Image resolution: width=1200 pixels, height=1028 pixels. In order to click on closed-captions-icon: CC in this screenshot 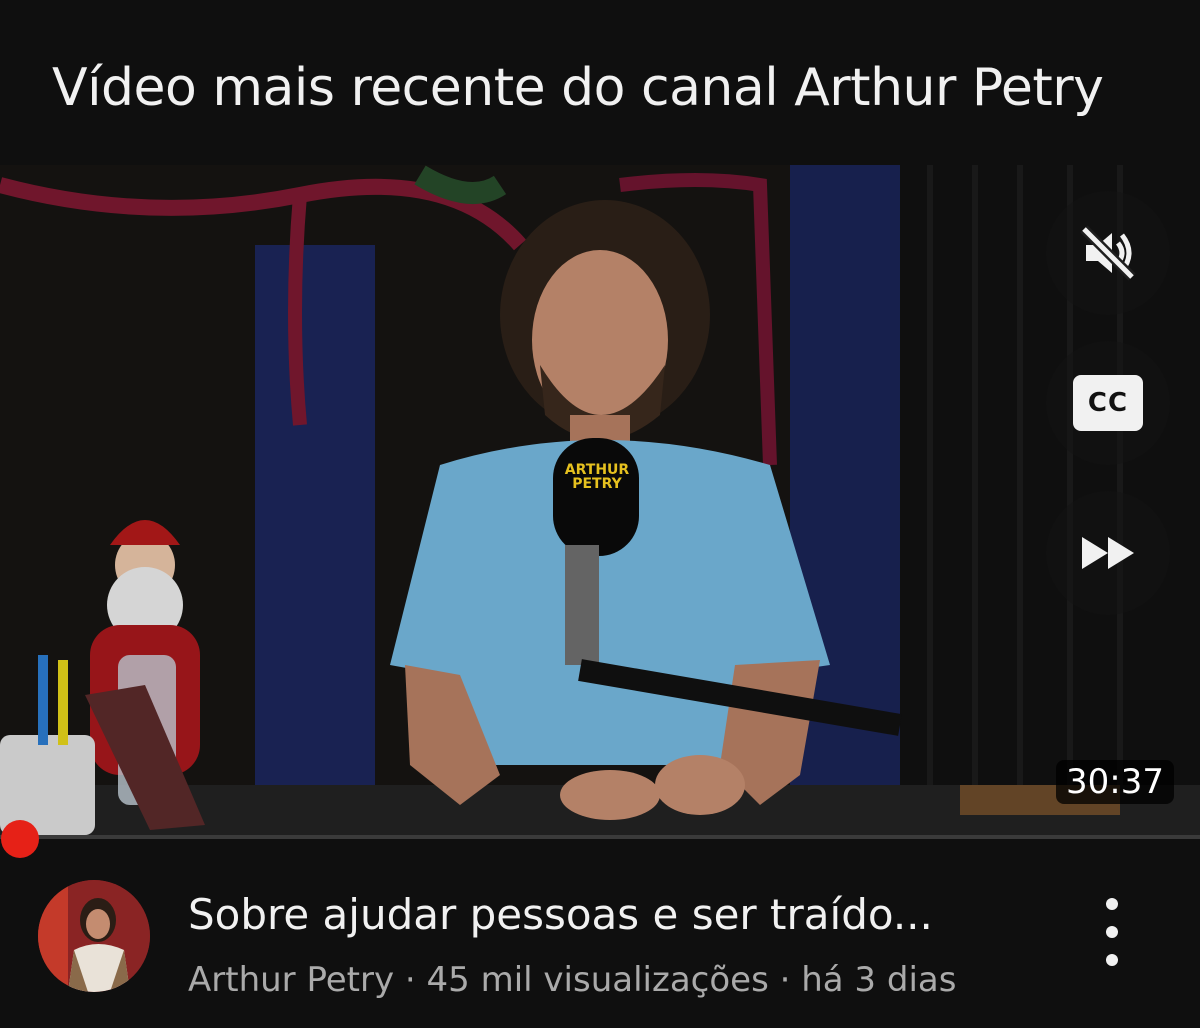, I will do `click(1108, 403)`.